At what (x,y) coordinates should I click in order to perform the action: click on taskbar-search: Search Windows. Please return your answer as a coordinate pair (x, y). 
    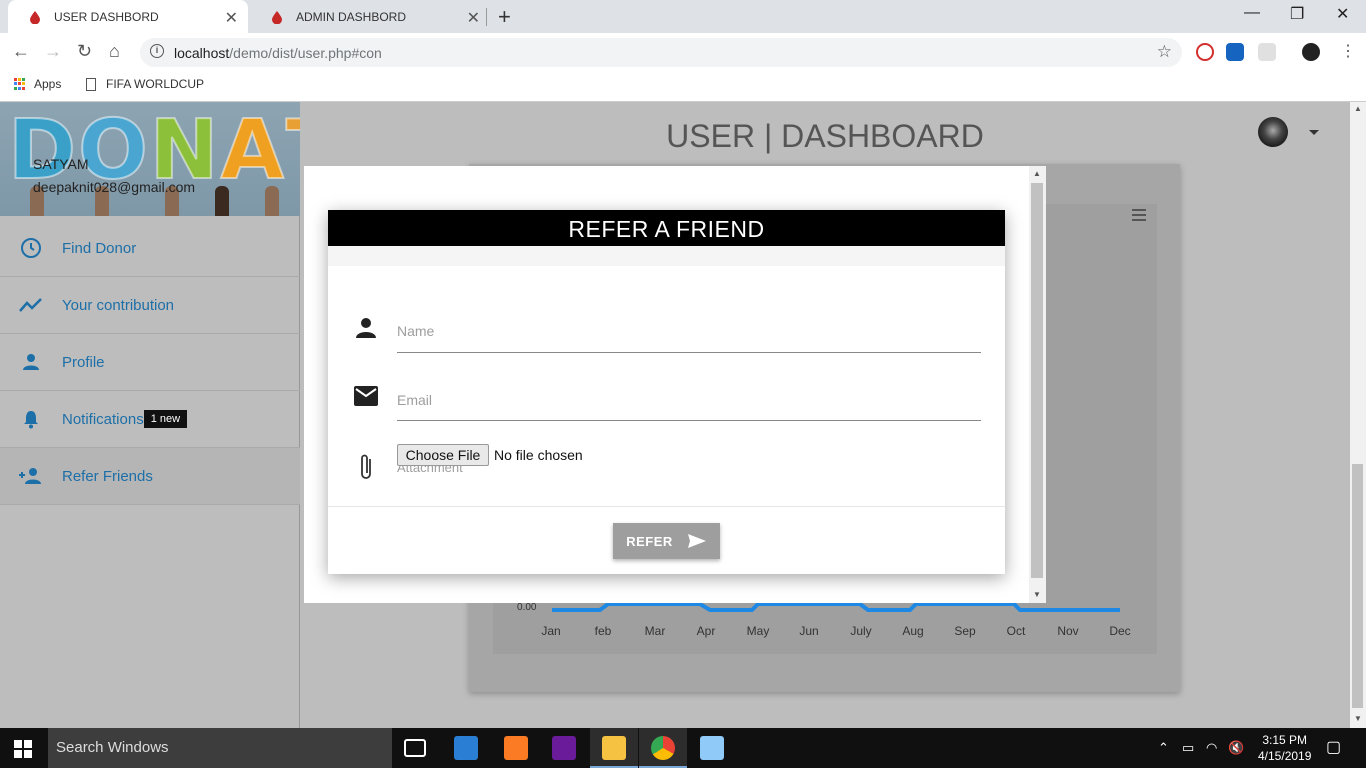
    Looking at the image, I should click on (220, 748).